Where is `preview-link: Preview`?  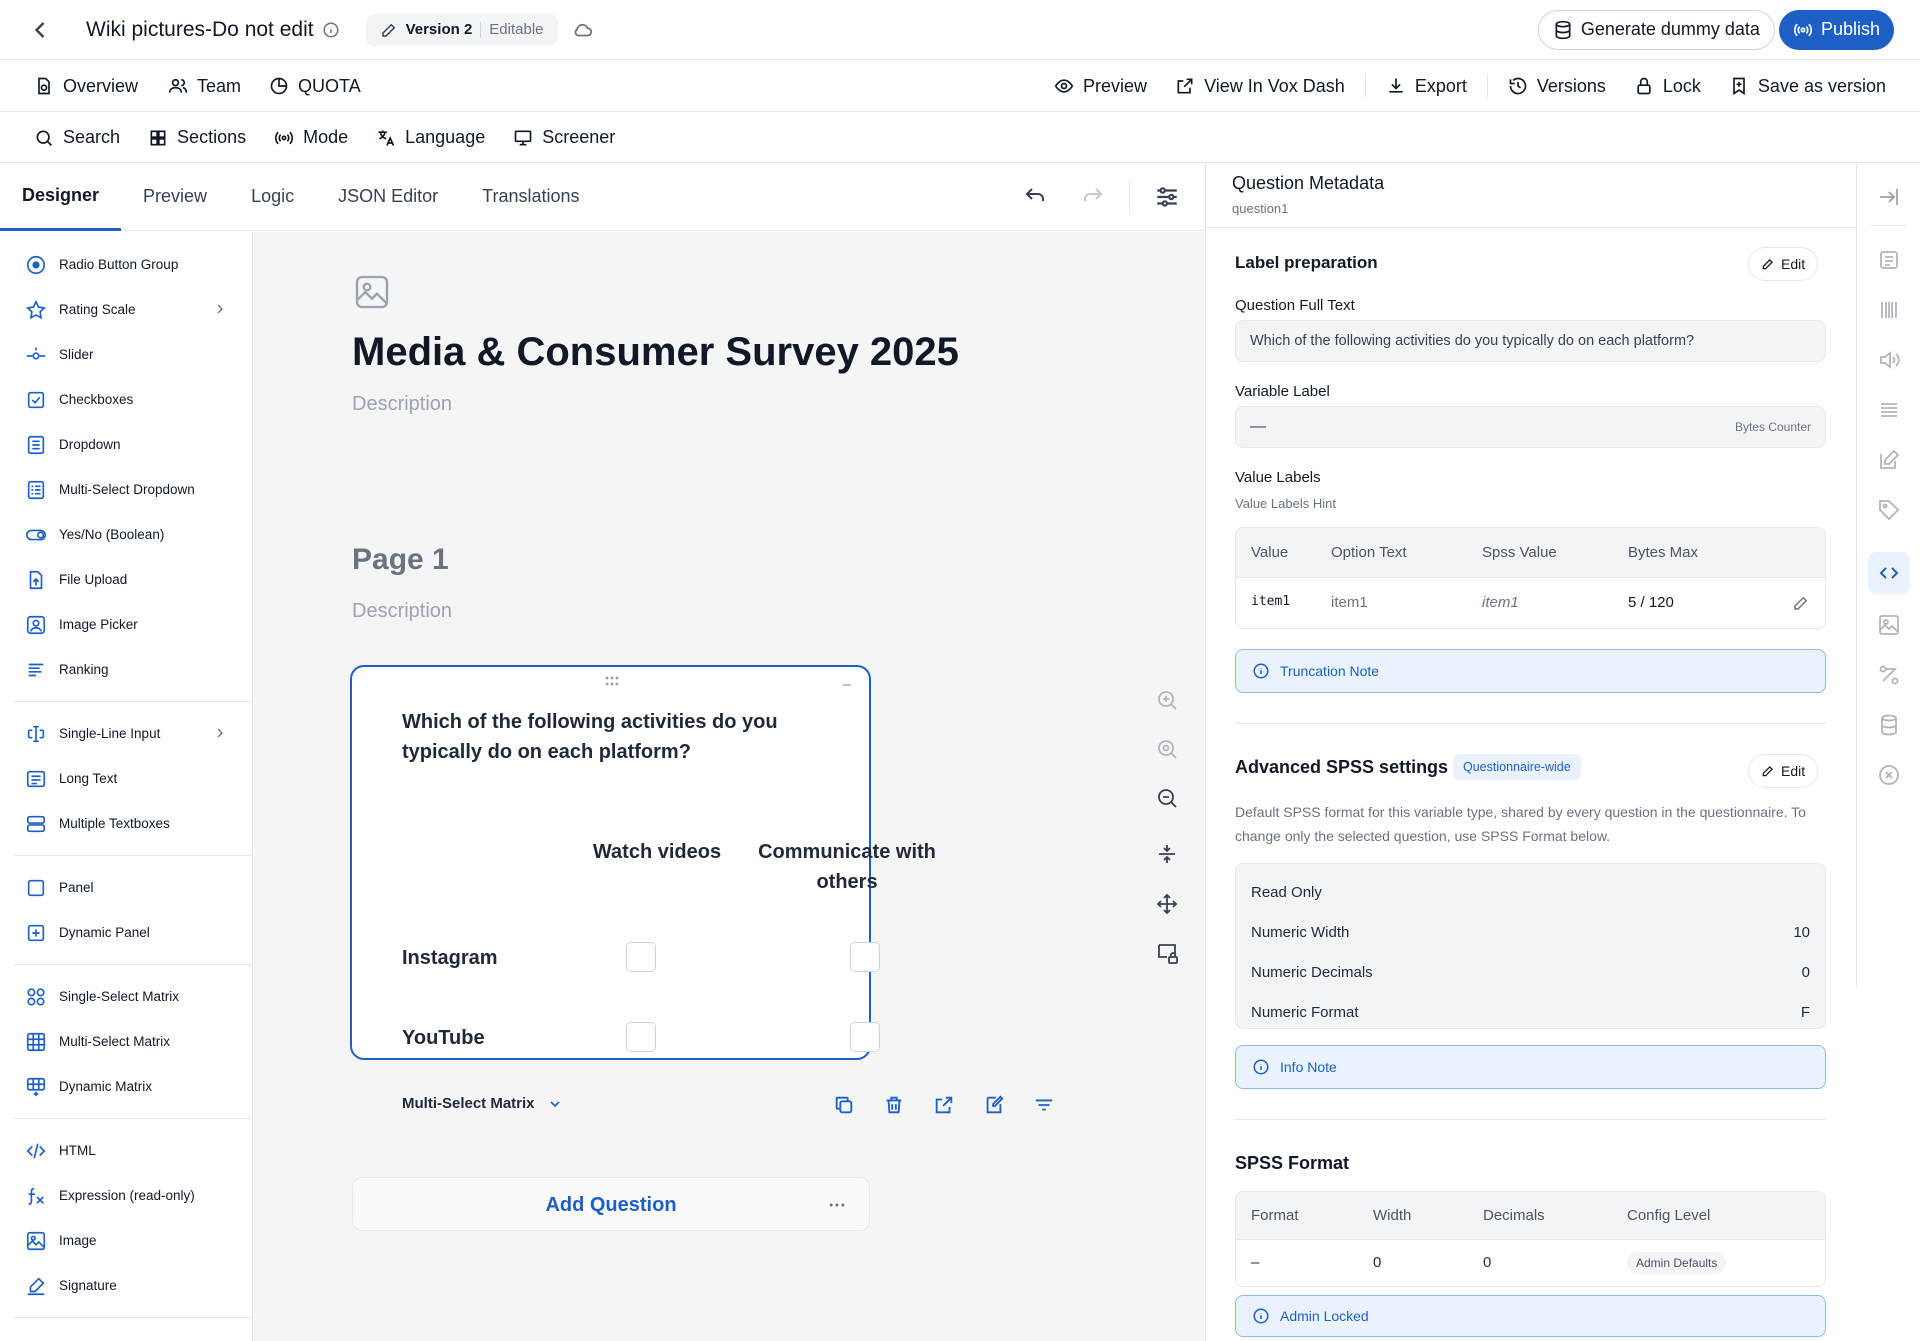
preview-link: Preview is located at coordinates (1100, 86).